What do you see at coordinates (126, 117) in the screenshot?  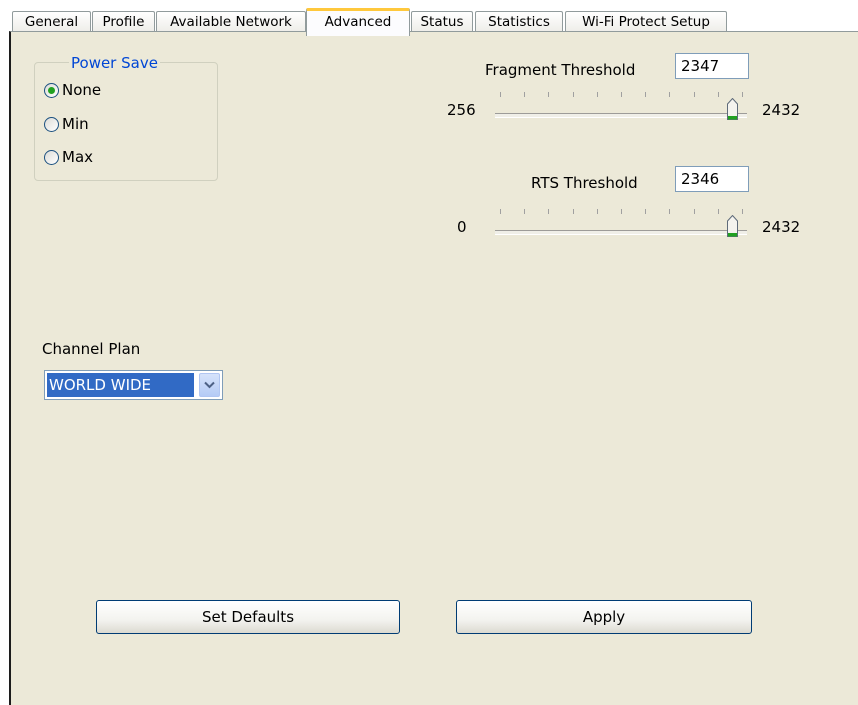 I see `power-save-group: Power Save None Min Max` at bounding box center [126, 117].